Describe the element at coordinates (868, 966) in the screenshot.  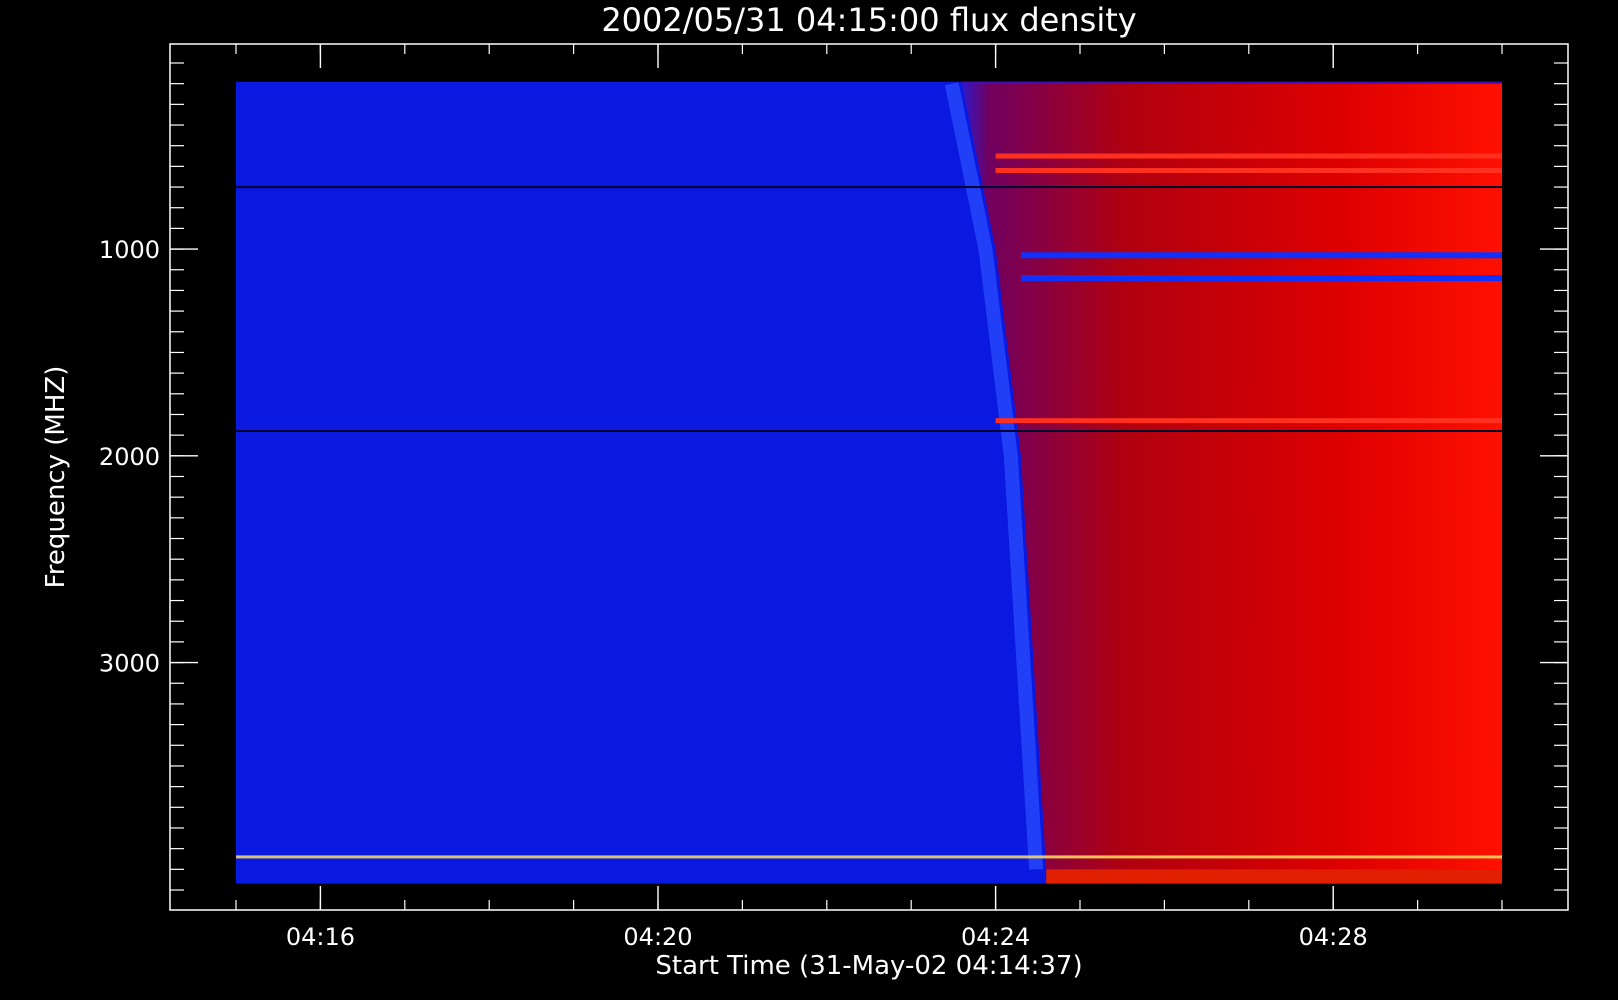
I see `x-axis-label: Start Time (31-May-02 04:14:37)` at that location.